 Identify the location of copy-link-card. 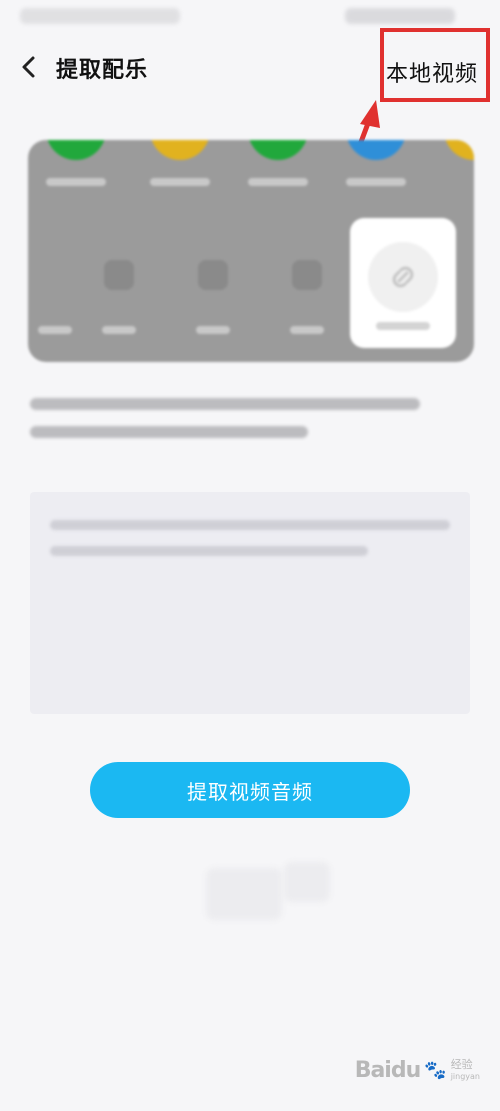
(403, 283).